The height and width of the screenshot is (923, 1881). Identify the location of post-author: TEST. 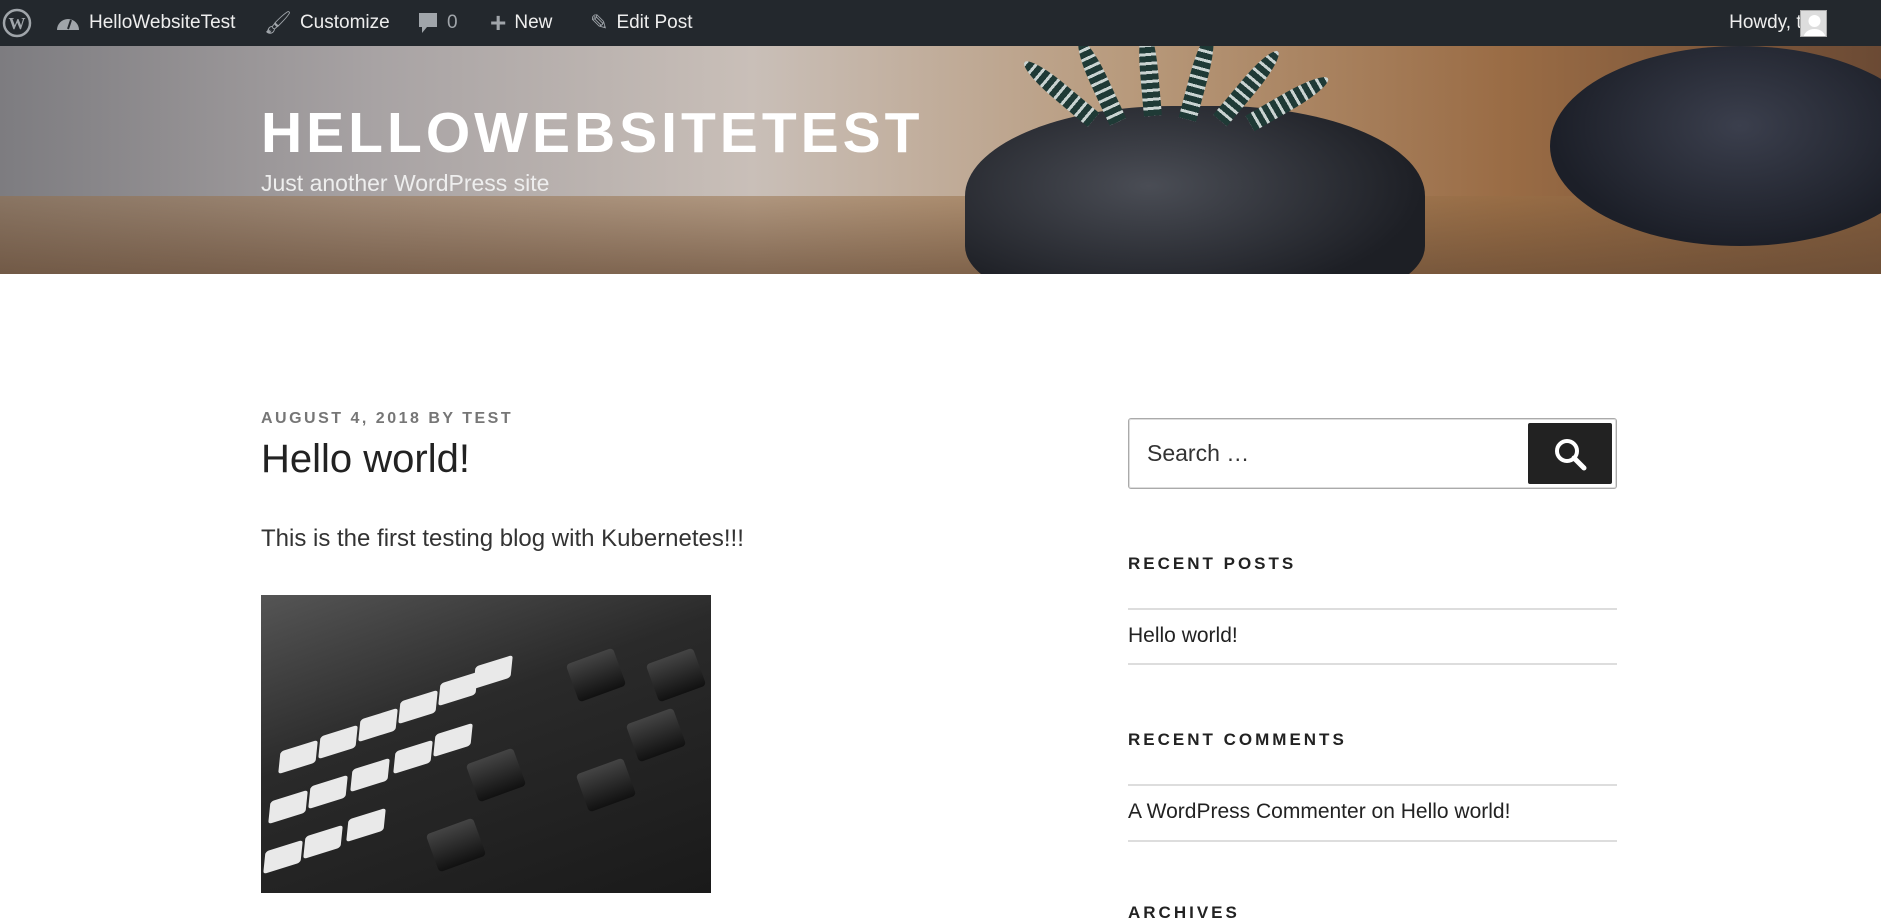
(487, 418).